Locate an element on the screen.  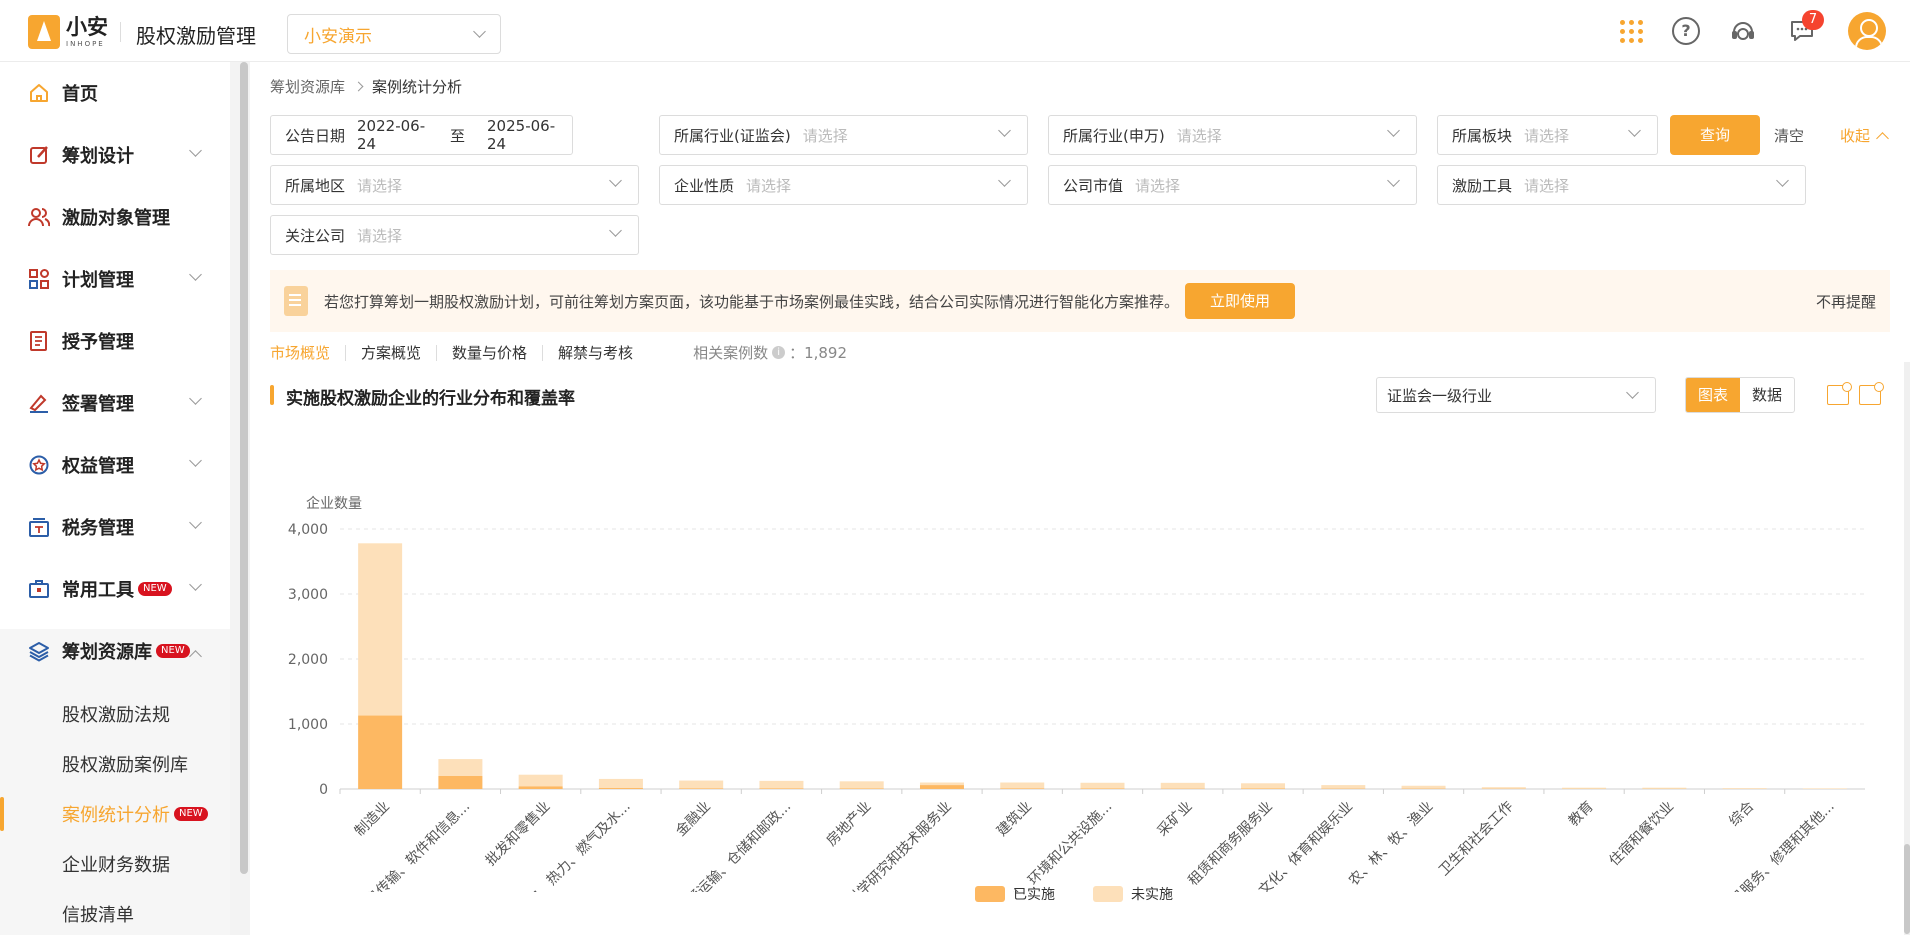
y-tick-label: 2,000 is located at coordinates (308, 660).